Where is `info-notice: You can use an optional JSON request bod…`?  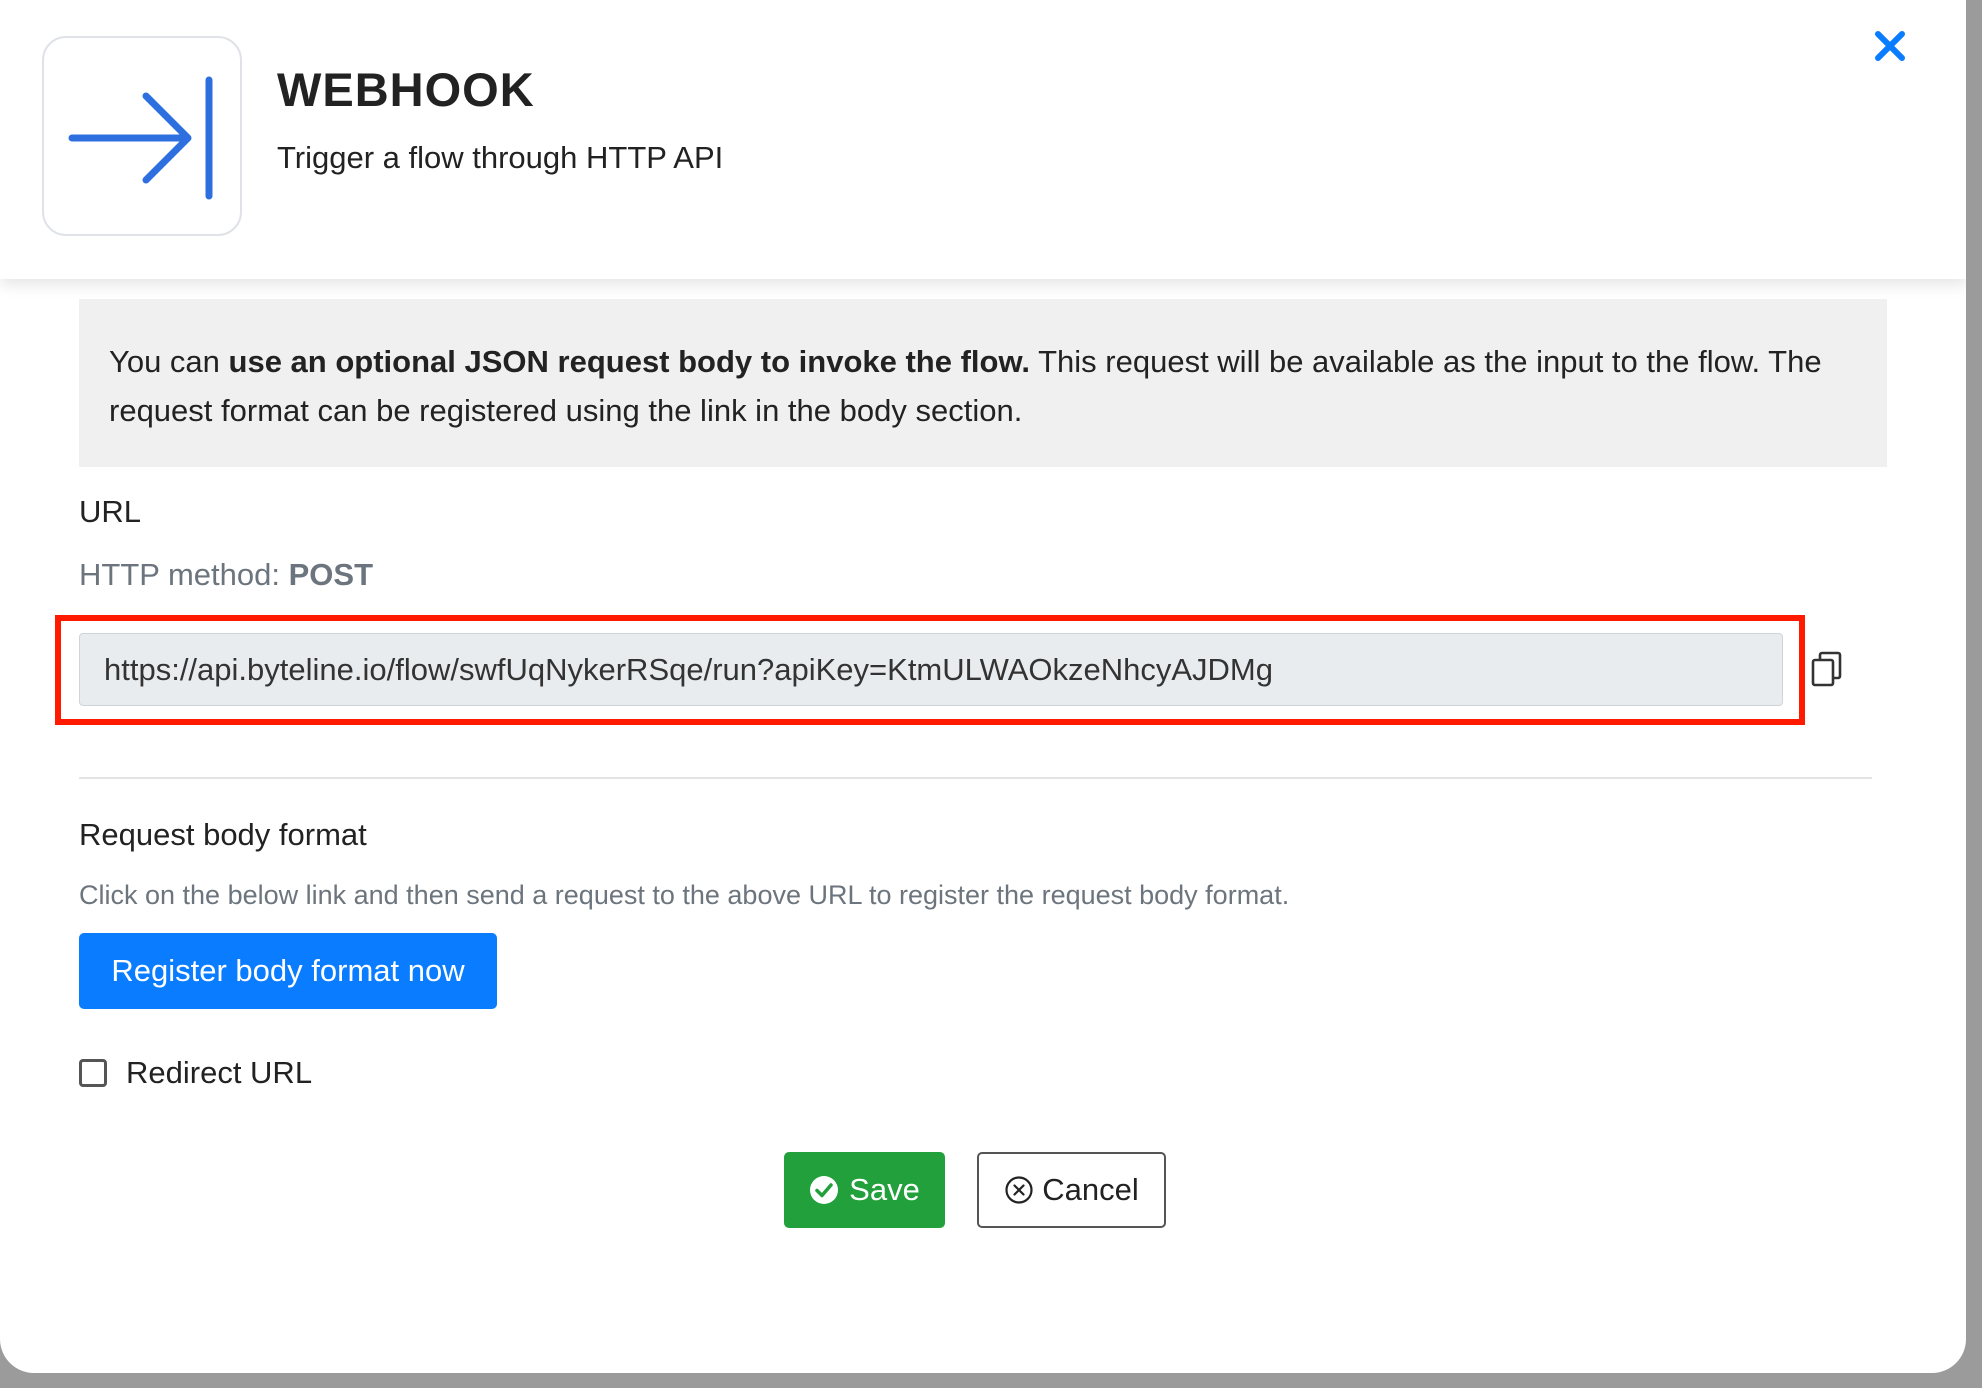 info-notice: You can use an optional JSON request bod… is located at coordinates (983, 383).